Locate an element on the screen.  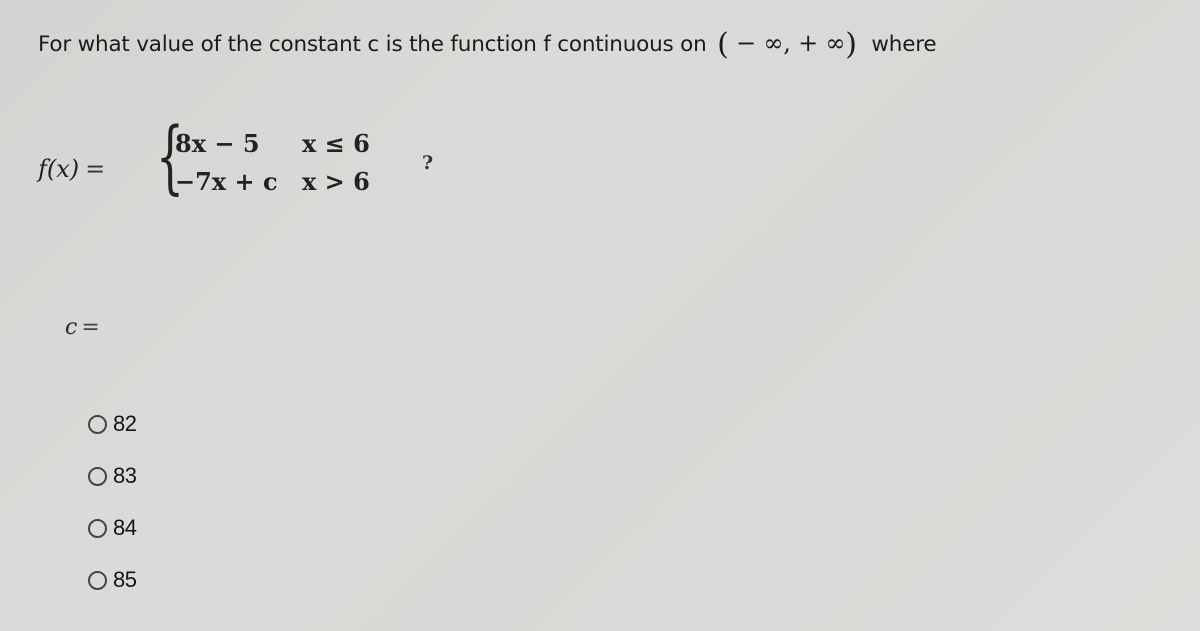
case-row-1: 8x − 5 x ≤ 6 is located at coordinates (272, 143).